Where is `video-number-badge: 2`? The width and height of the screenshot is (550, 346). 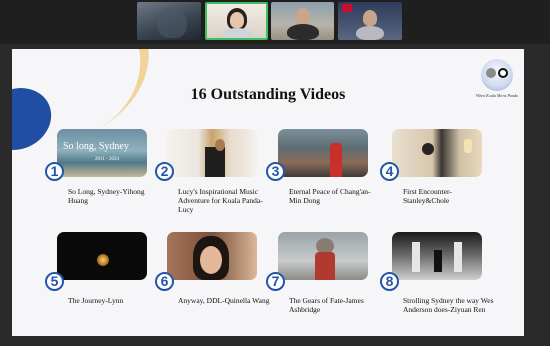
video-number-badge: 2 is located at coordinates (164, 171).